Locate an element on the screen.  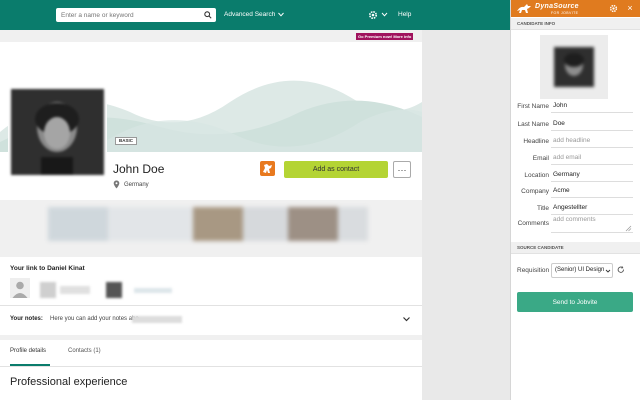
dynasource-button is located at coordinates (267, 168).